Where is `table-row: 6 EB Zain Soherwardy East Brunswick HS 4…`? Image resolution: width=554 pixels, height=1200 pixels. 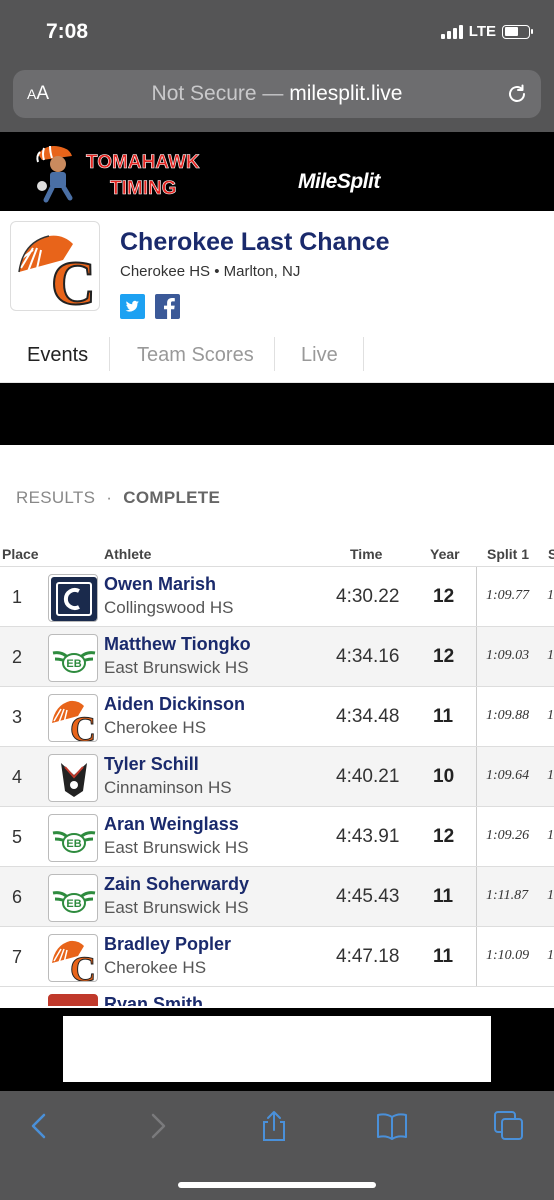
table-row: 6 EB Zain Soherwardy East Brunswick HS 4… is located at coordinates (277, 896).